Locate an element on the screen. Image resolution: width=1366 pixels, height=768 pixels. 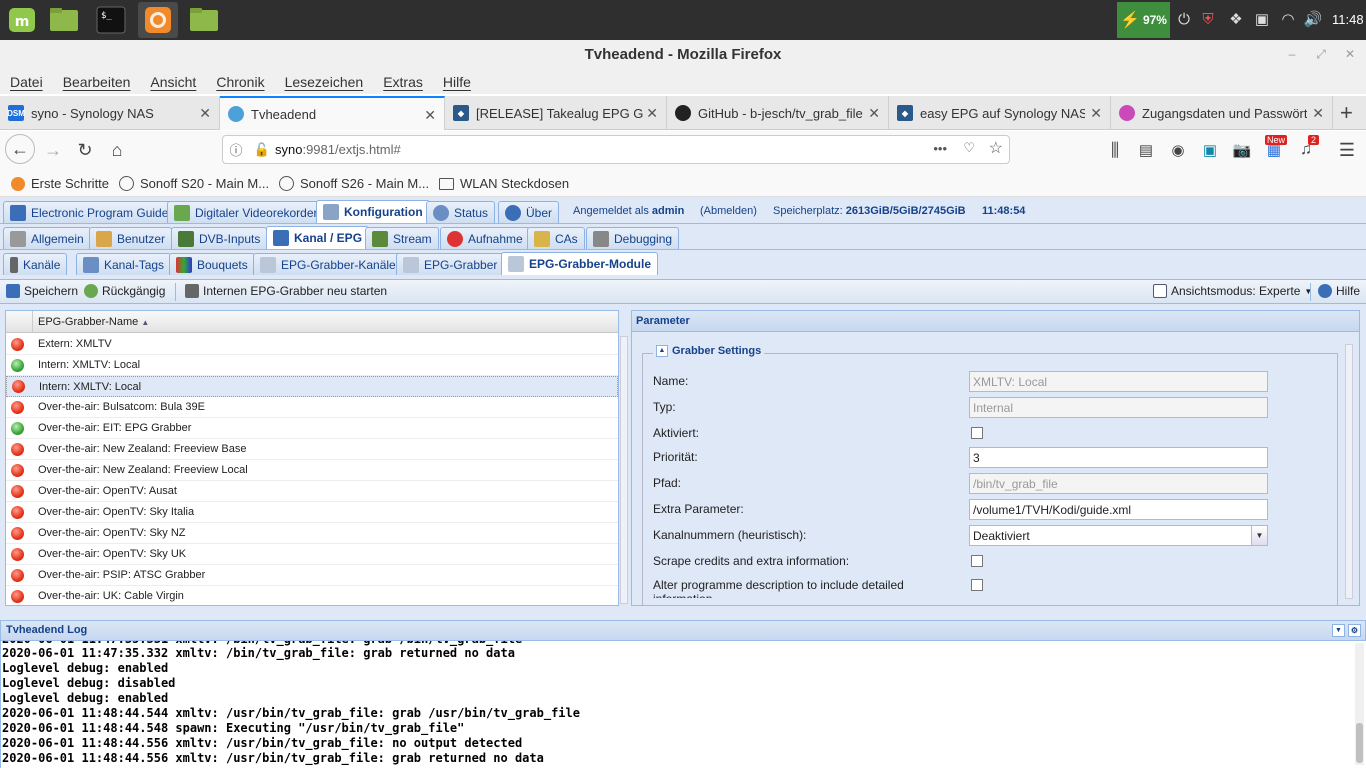
priority-field: 3 is located at coordinates (1118, 457).